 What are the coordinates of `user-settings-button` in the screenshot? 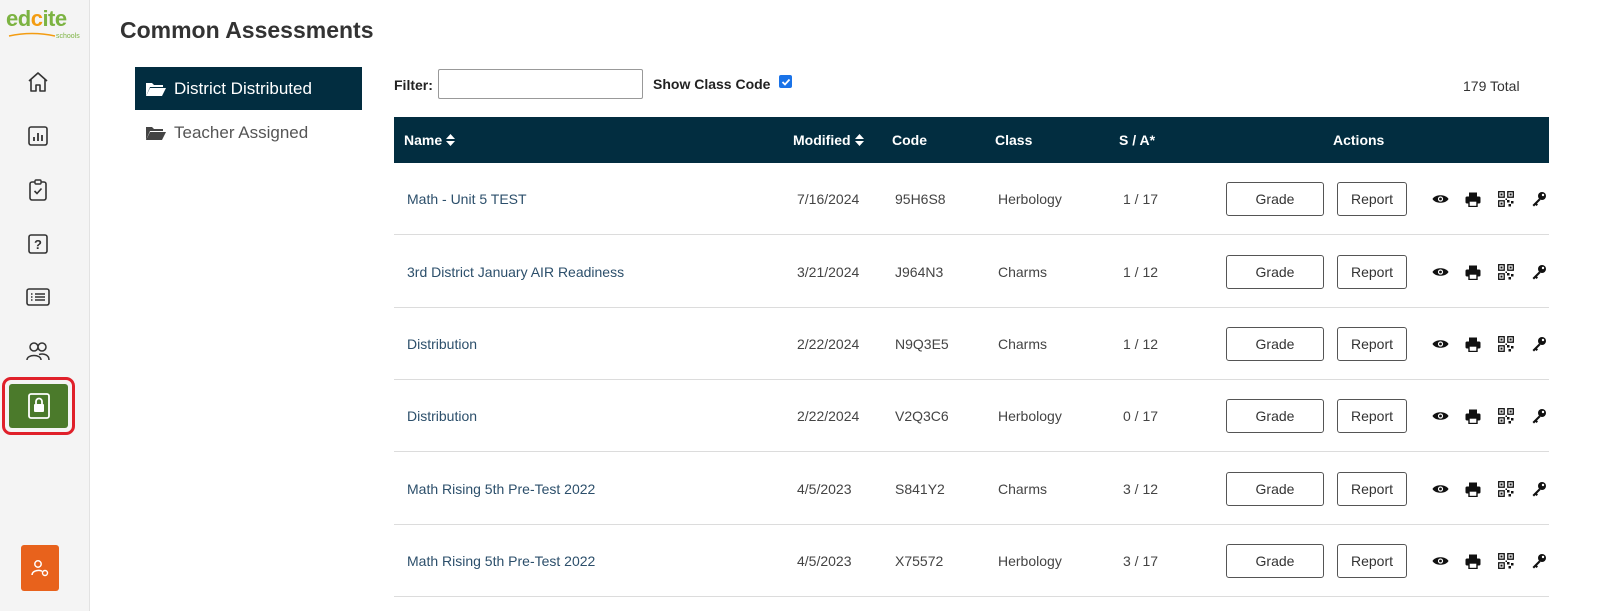 It's located at (40, 568).